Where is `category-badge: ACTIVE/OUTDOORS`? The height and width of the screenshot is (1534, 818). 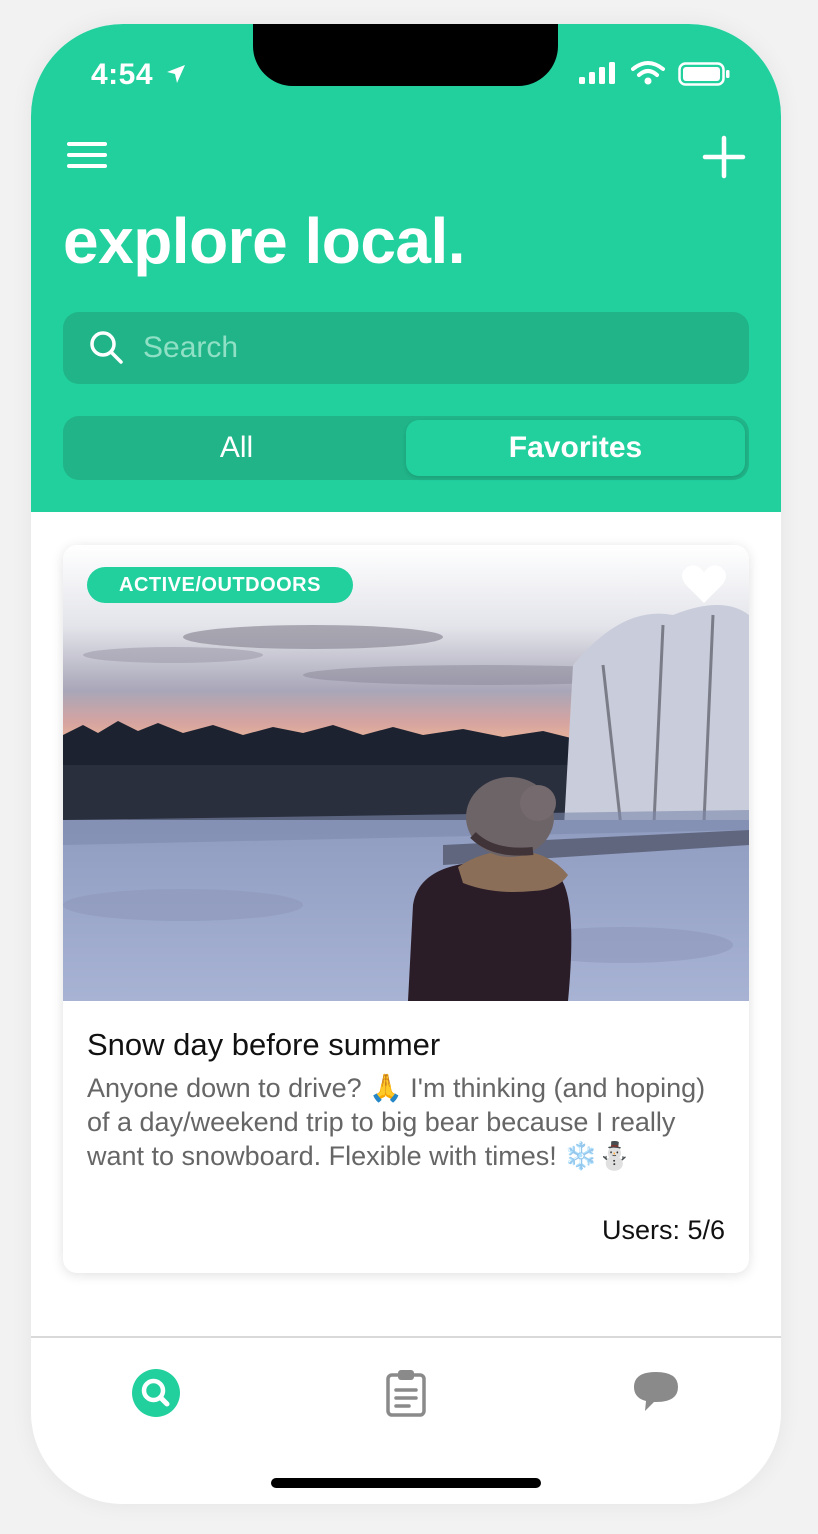
category-badge: ACTIVE/OUTDOORS is located at coordinates (220, 585).